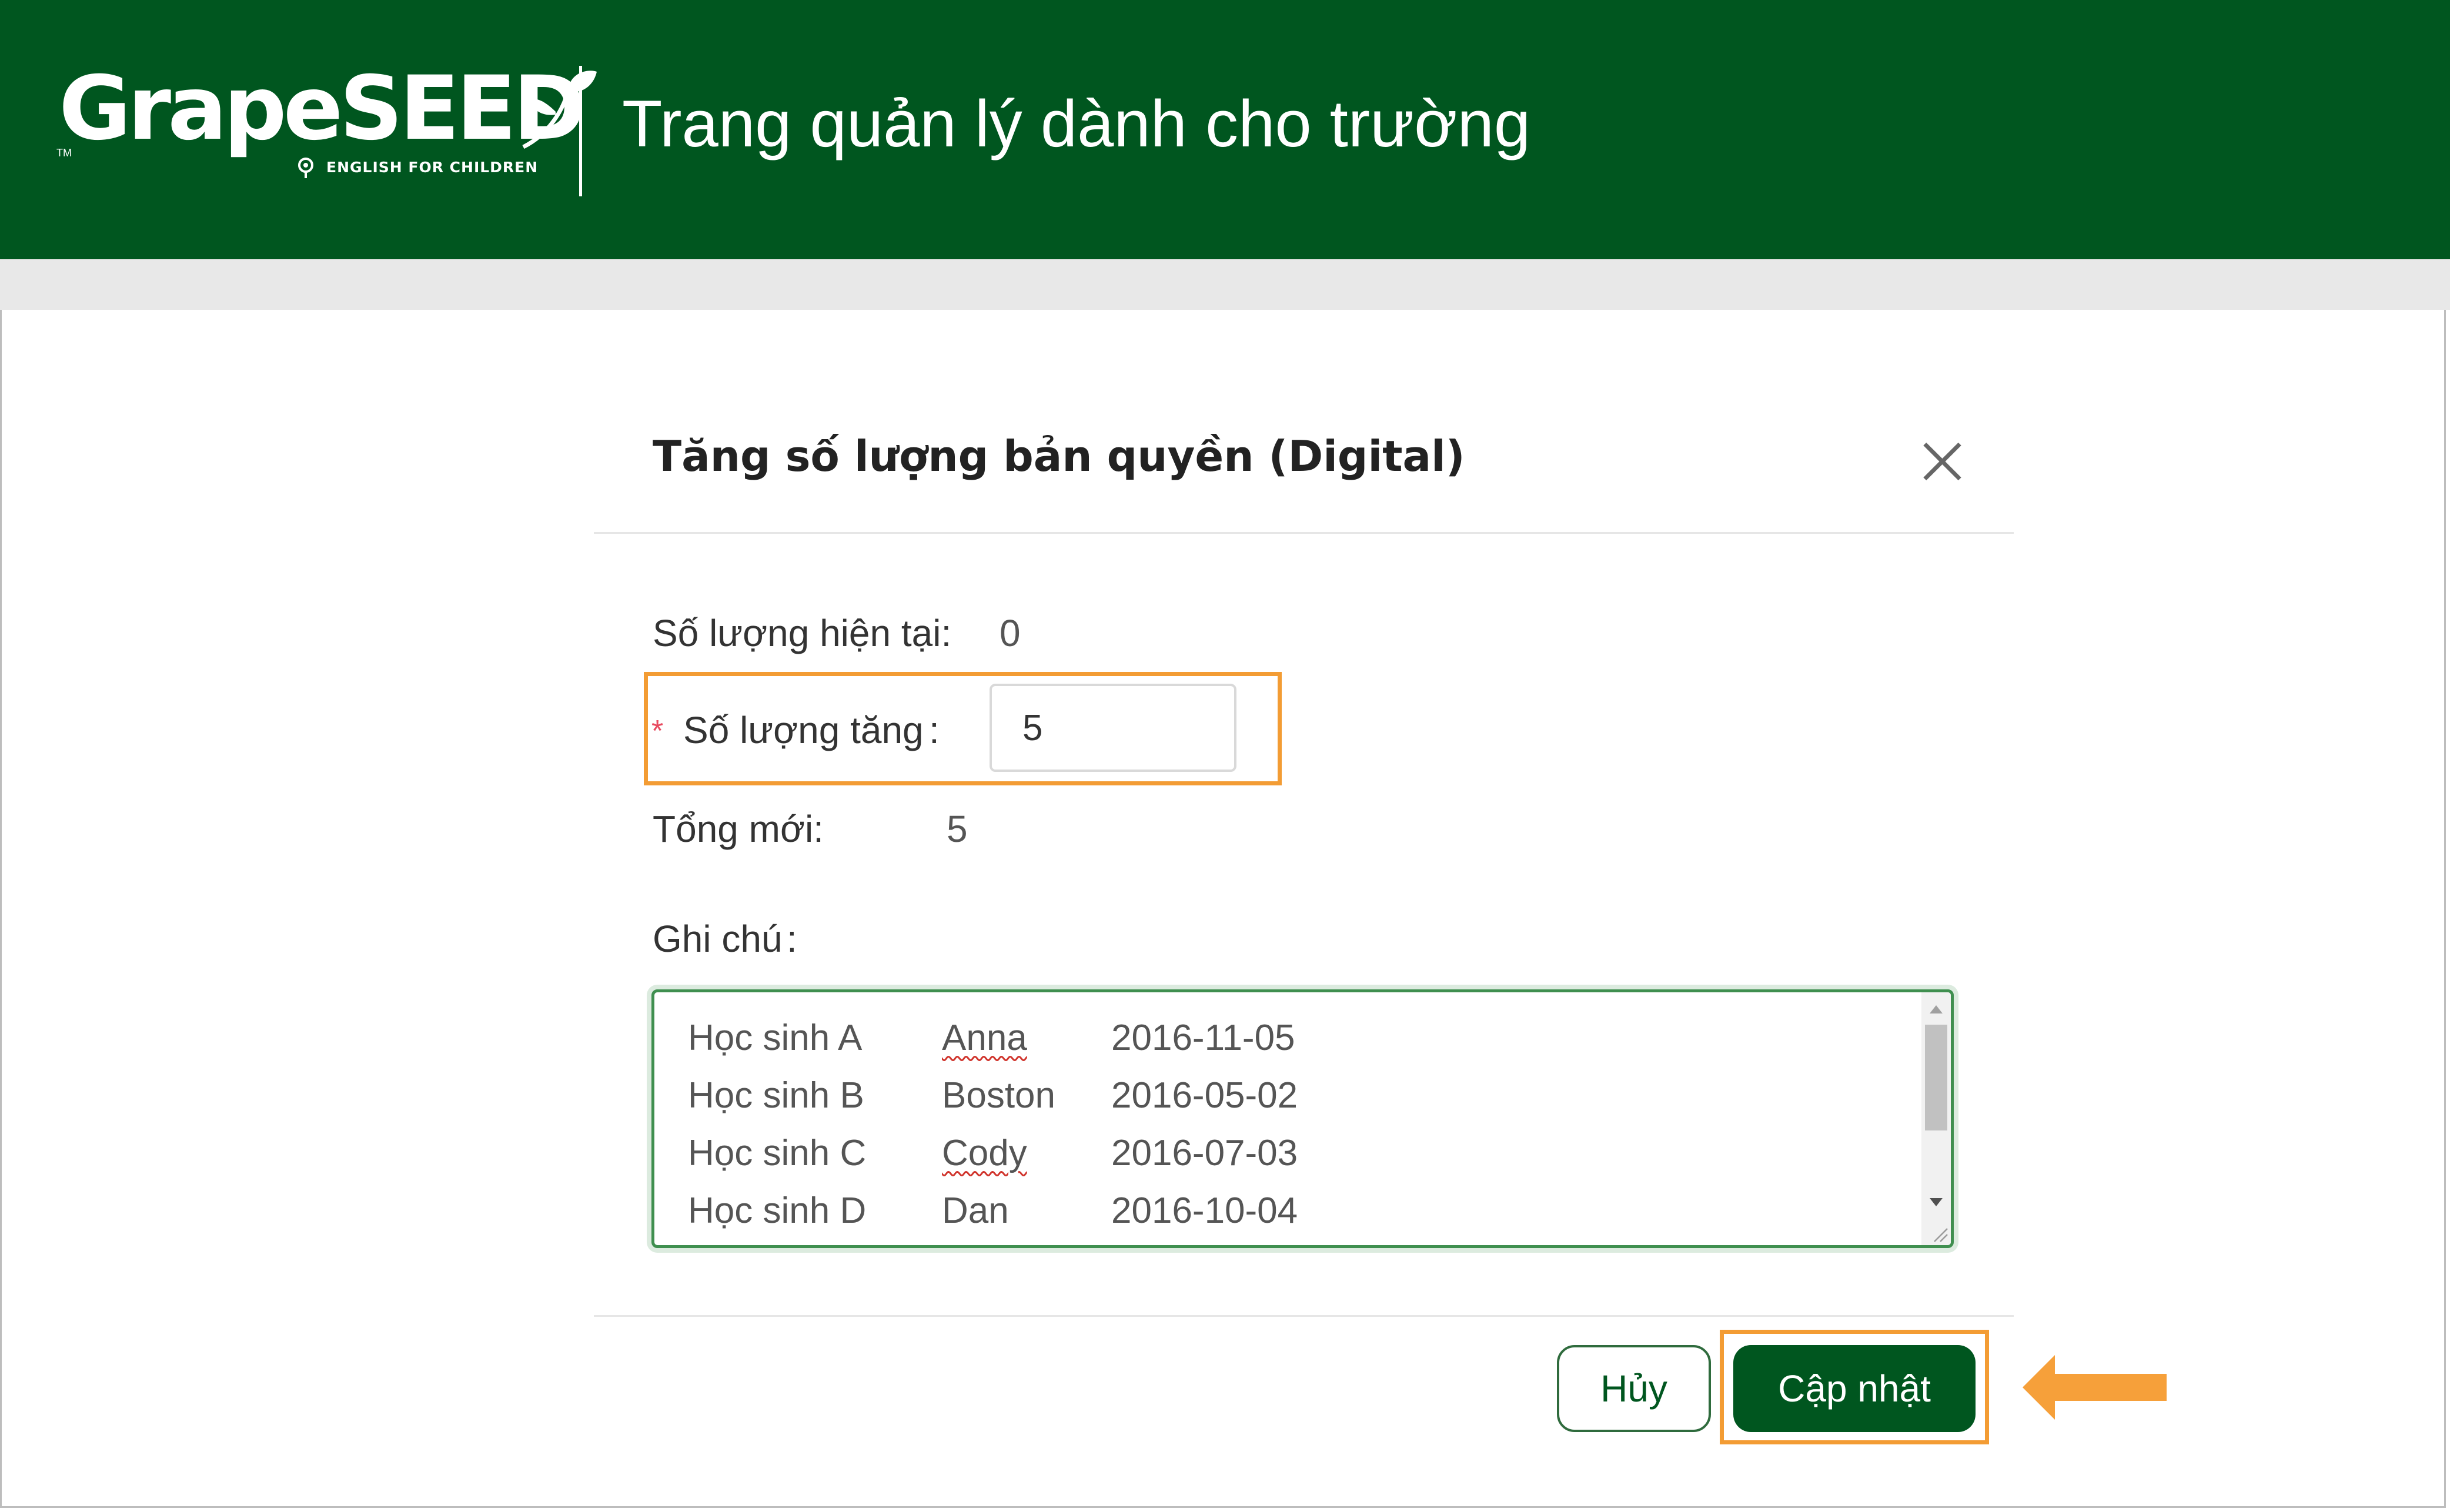 The image size is (2450, 1512). I want to click on update-button: Cập nhật, so click(1854, 1389).